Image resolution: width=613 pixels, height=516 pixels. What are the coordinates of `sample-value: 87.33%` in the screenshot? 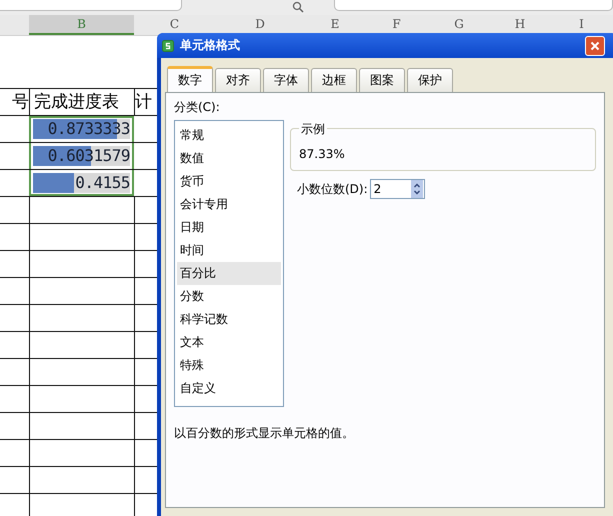 It's located at (322, 154).